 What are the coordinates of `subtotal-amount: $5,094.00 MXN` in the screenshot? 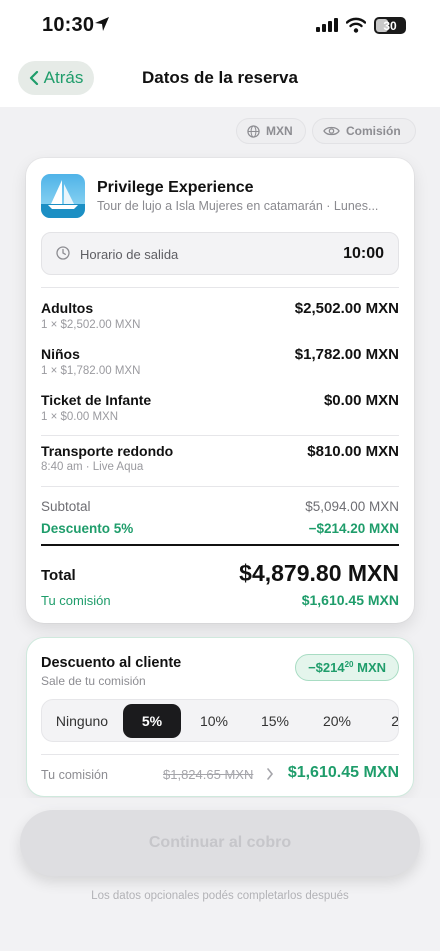 It's located at (352, 506).